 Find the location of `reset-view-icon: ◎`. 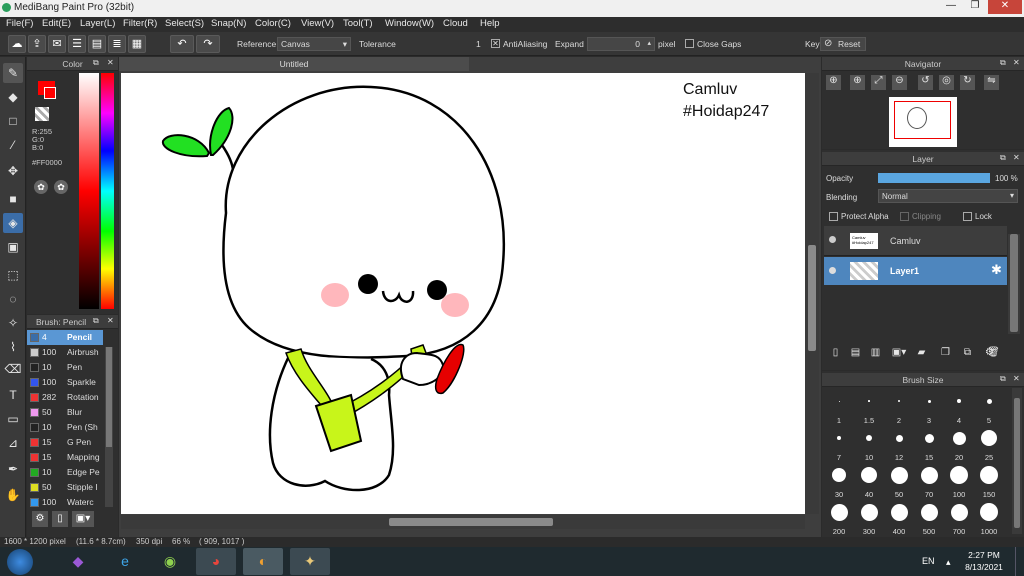

reset-view-icon: ◎ is located at coordinates (946, 82).